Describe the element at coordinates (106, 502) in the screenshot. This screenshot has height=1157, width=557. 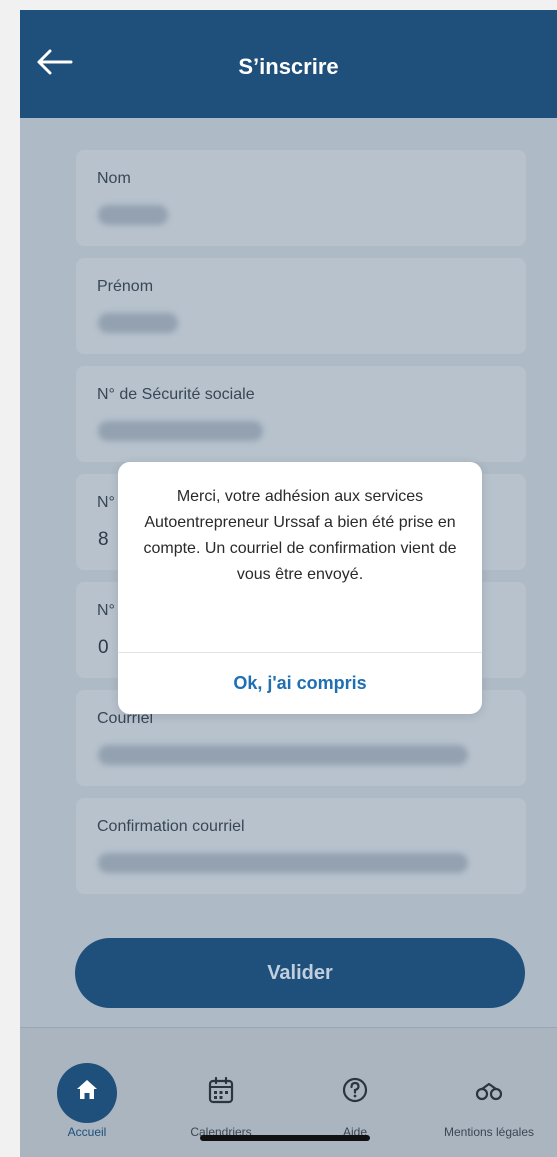
I see `numero-label-1: N°` at that location.